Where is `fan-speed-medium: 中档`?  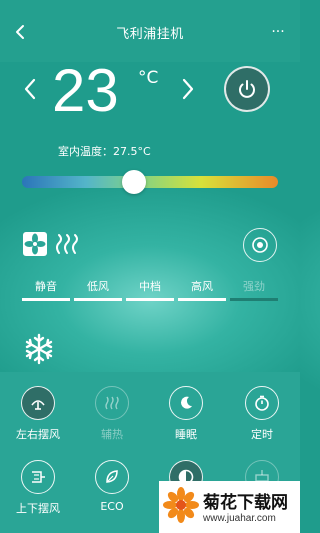 fan-speed-medium: 中档 is located at coordinates (150, 289).